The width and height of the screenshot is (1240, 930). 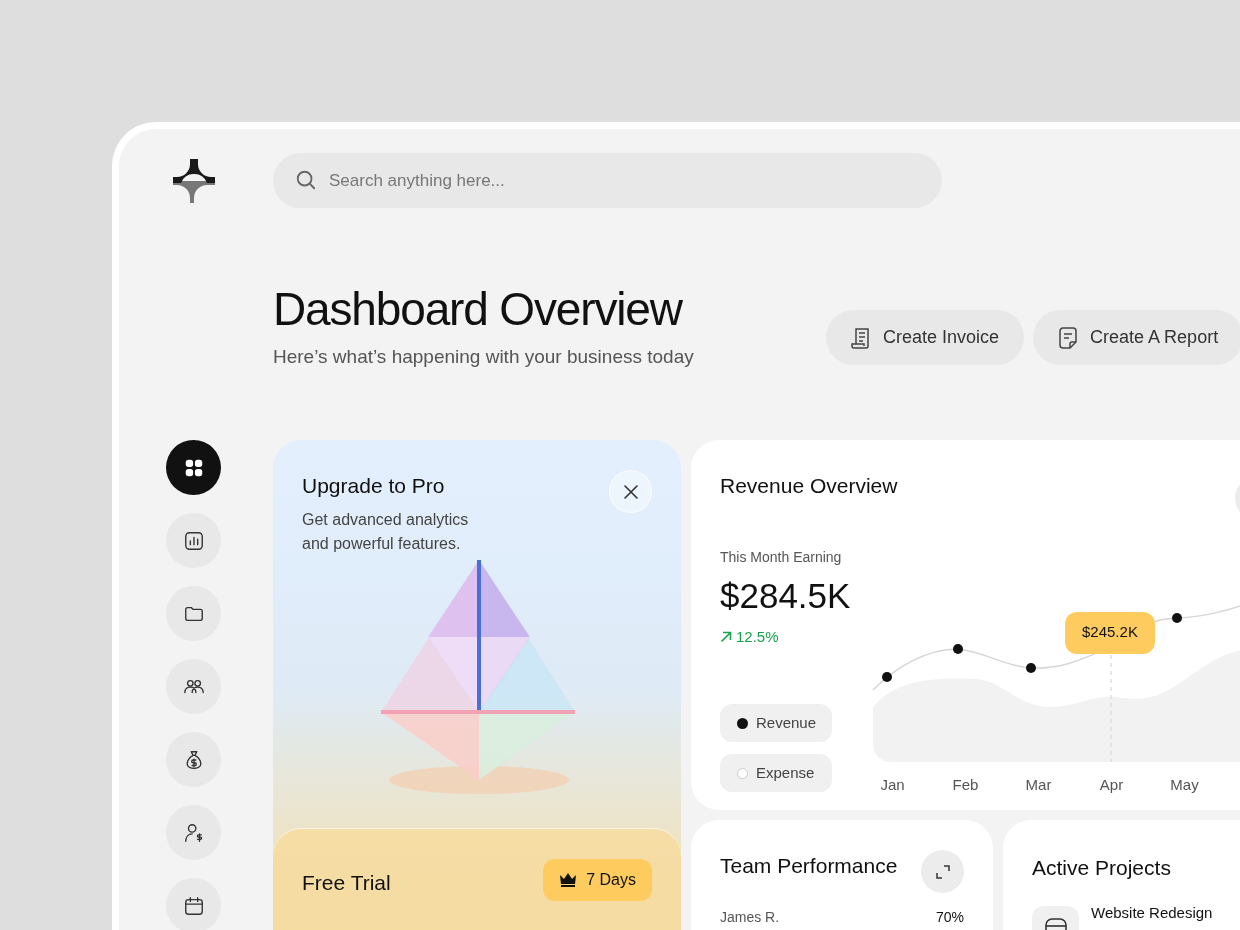 I want to click on month-label: Apr, so click(x=1111, y=784).